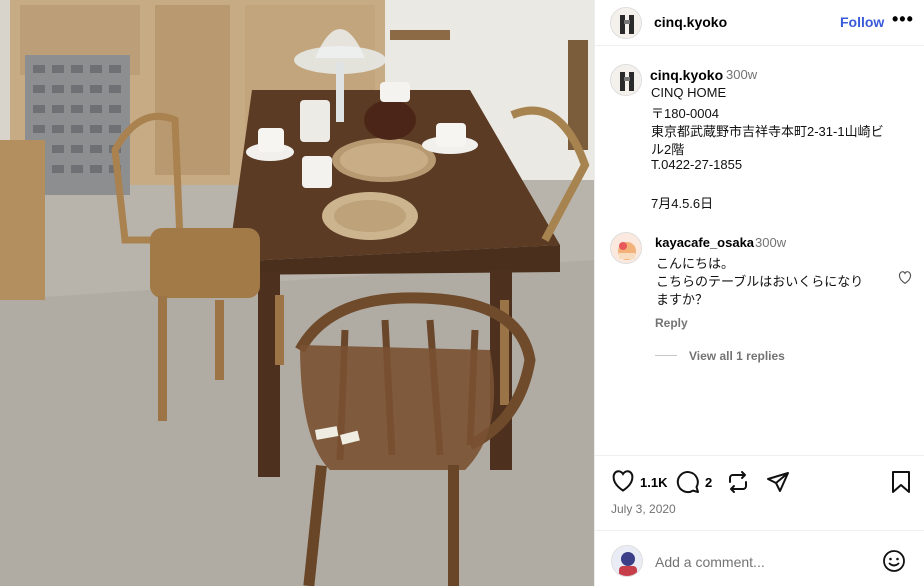 This screenshot has height=586, width=924. I want to click on comment-count: 2, so click(708, 482).